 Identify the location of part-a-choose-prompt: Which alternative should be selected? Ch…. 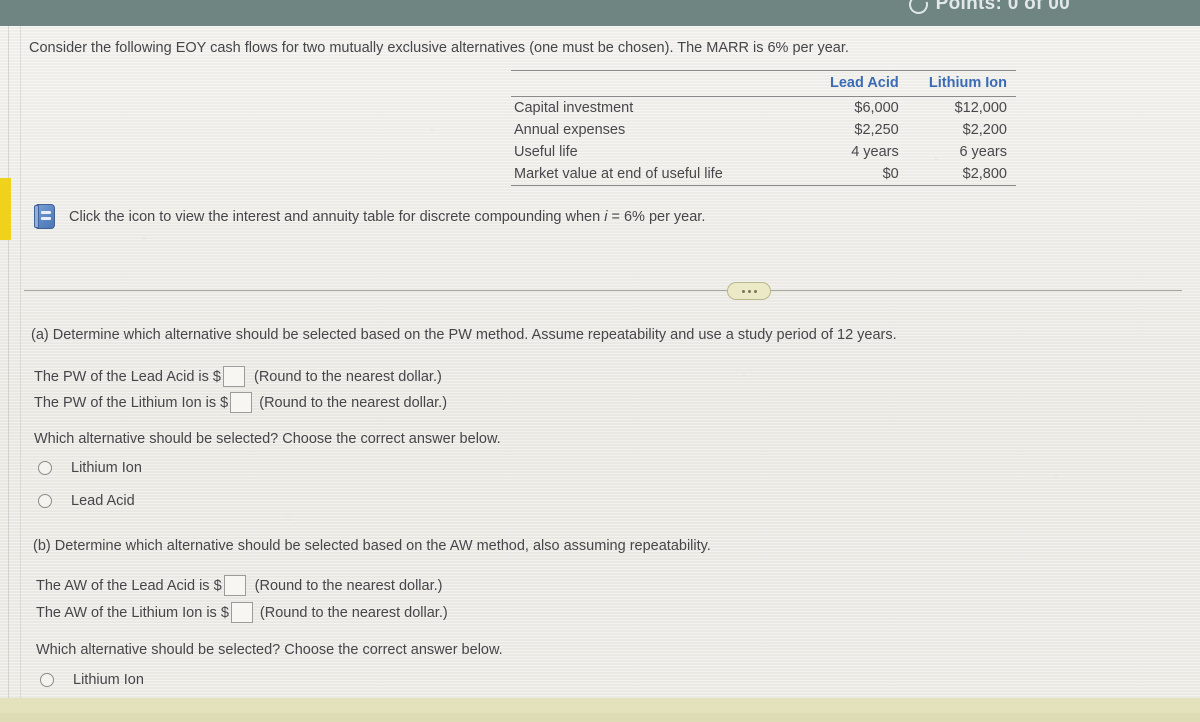
(267, 439).